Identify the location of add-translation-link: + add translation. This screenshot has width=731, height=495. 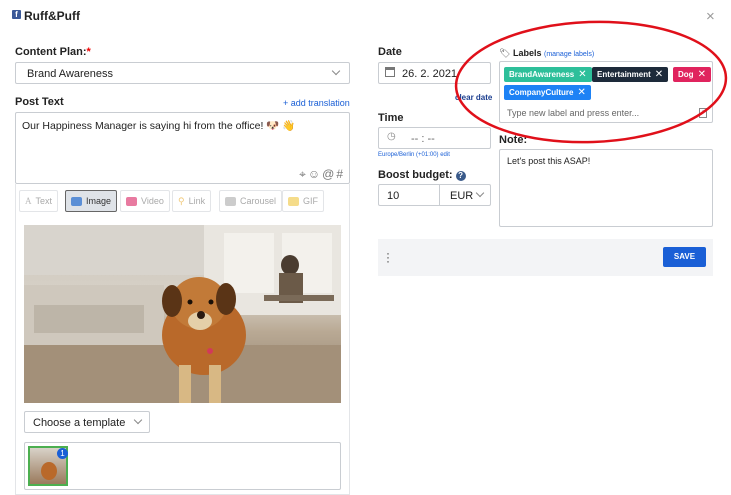
(316, 103).